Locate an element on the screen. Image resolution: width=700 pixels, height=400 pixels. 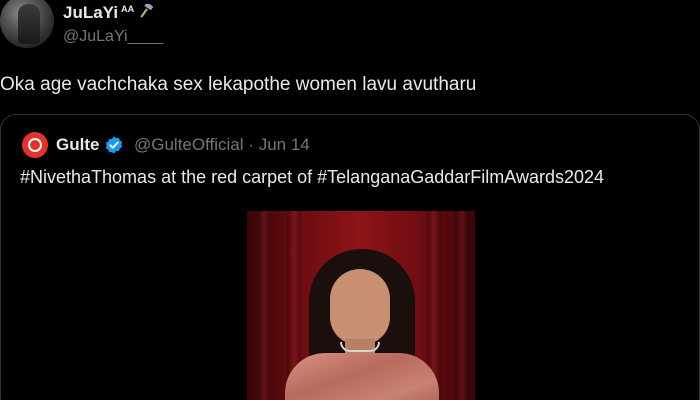
gulte-logo-icon is located at coordinates (35, 145).